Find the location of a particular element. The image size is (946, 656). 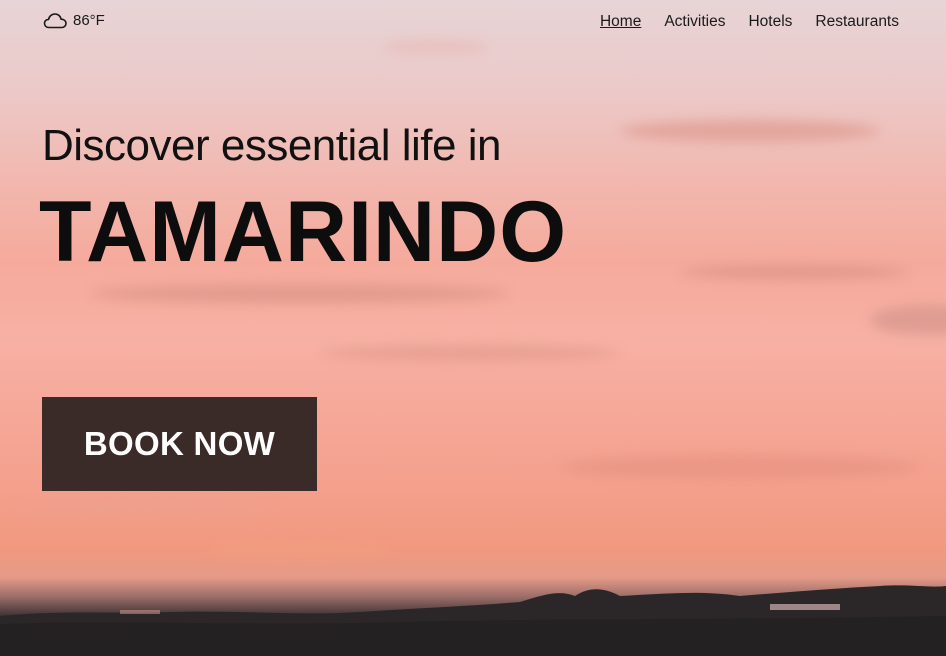

nav-link-restaurants: Restaurants is located at coordinates (857, 22).